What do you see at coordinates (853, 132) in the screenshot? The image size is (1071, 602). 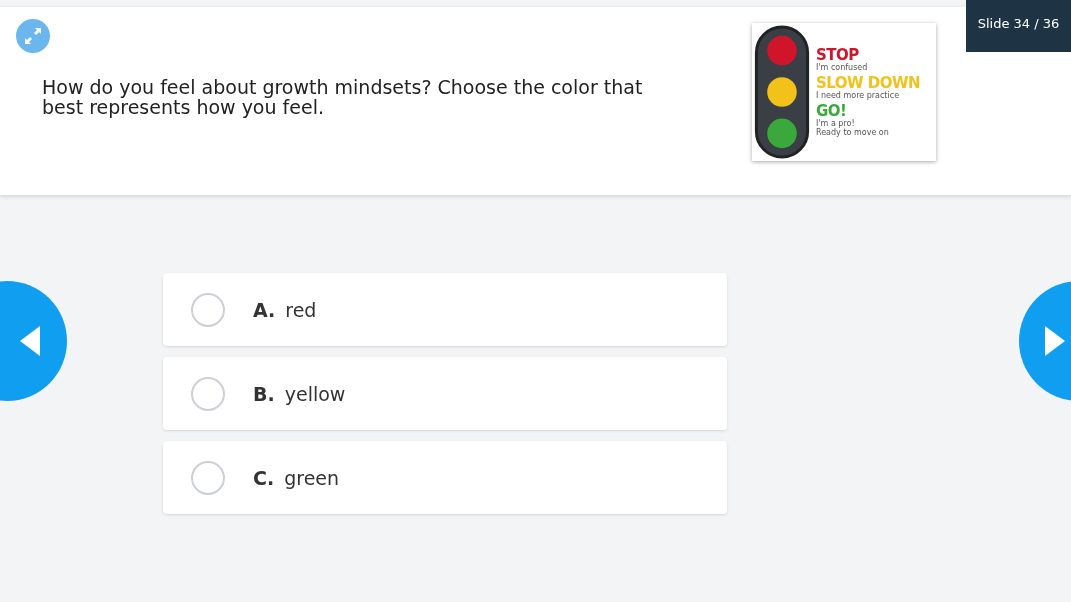 I see `legend-caption: Ready to move on` at bounding box center [853, 132].